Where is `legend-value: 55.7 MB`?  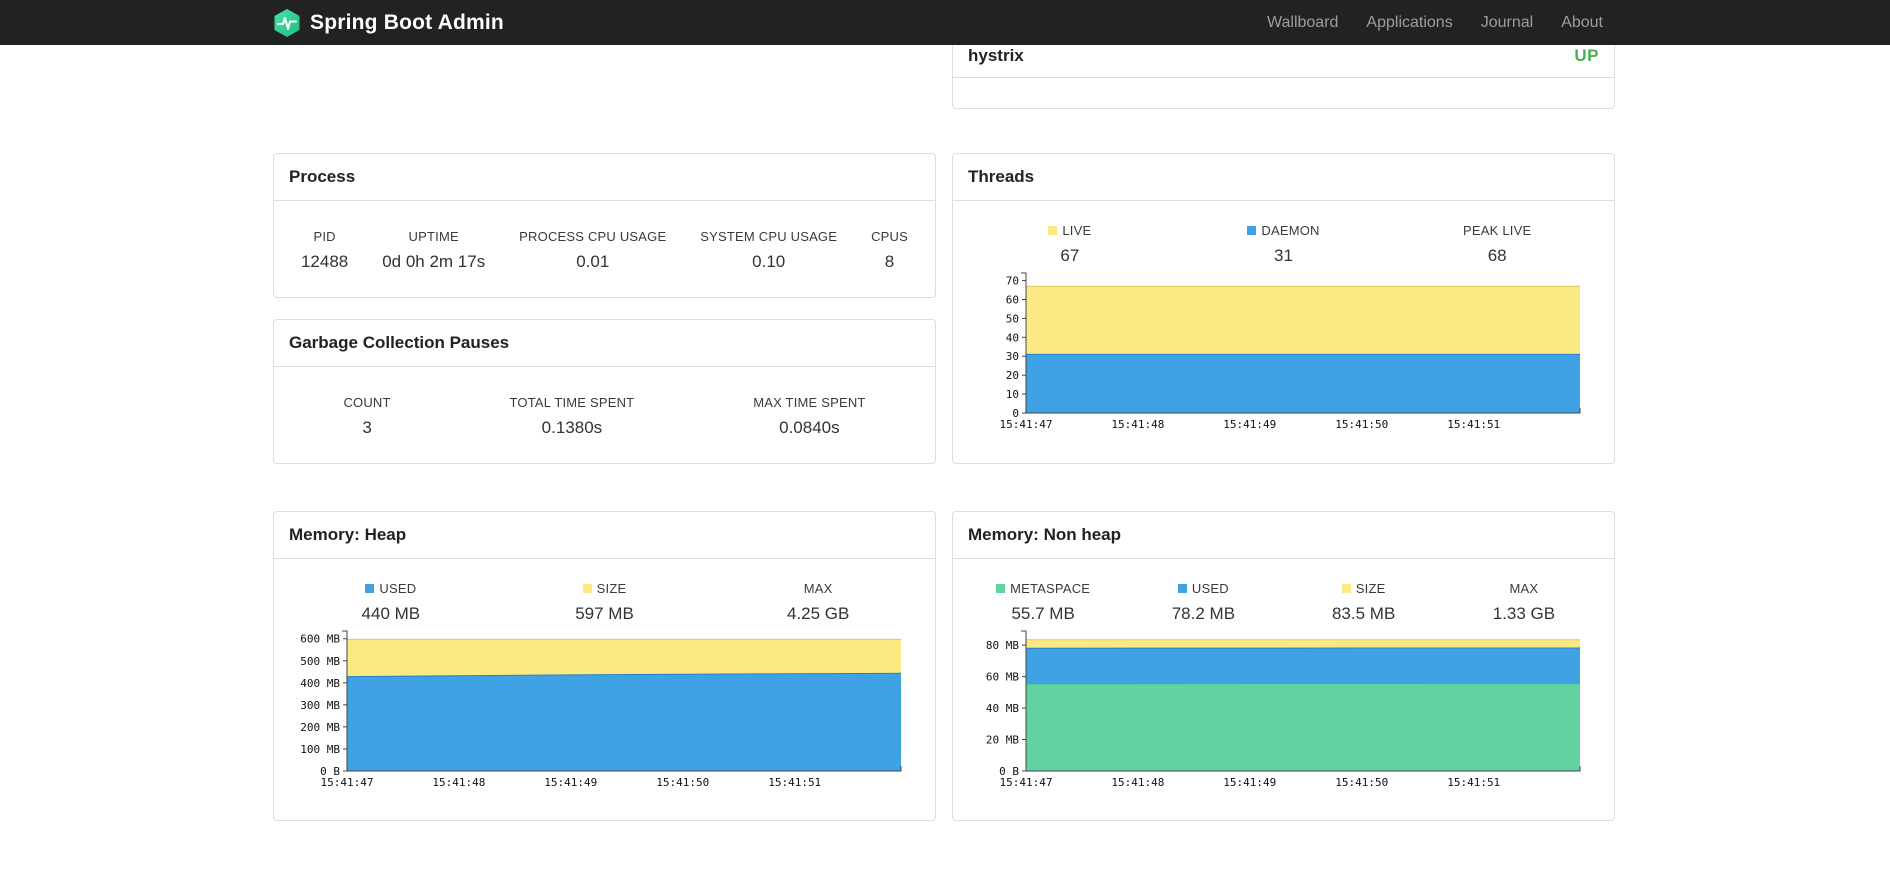 legend-value: 55.7 MB is located at coordinates (1043, 613).